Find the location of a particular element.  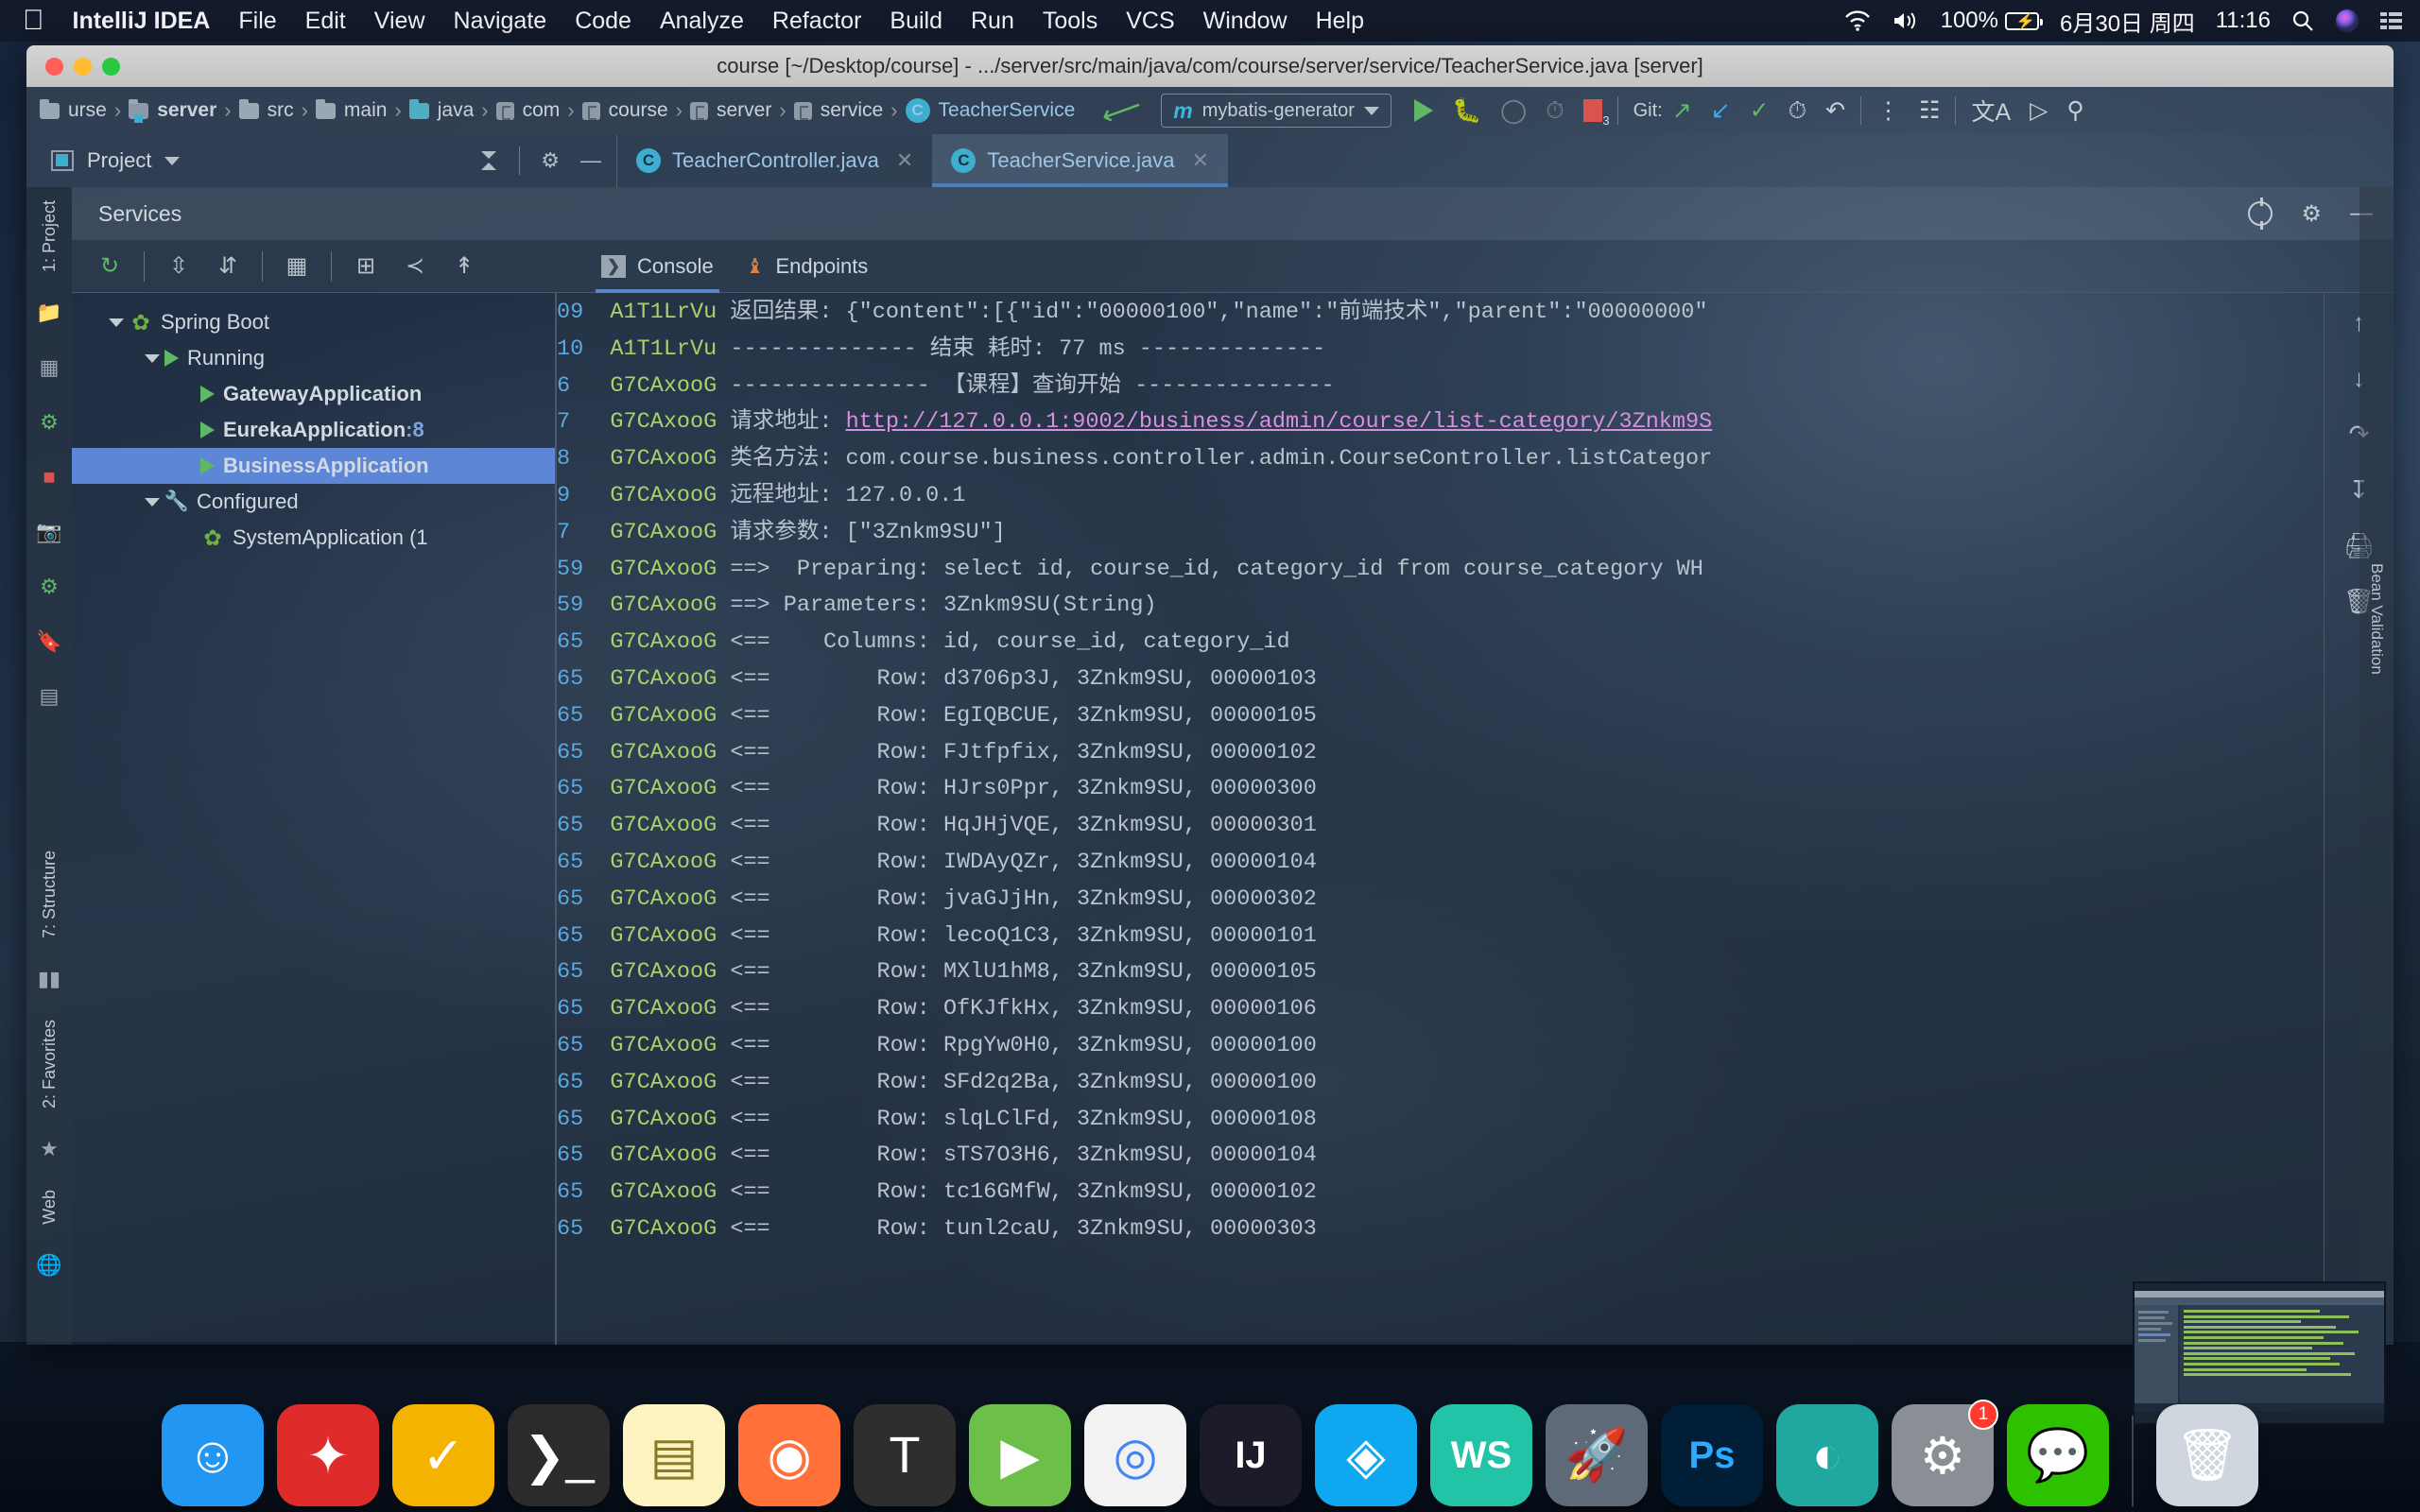

menu-item-help: Help is located at coordinates (1340, 21).